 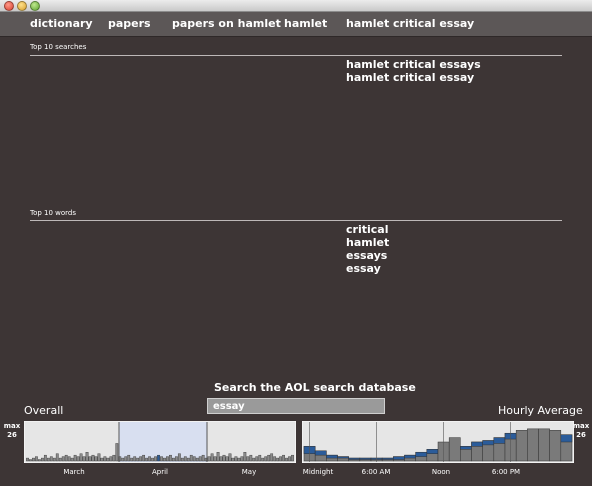 I want to click on minimize-window-button, so click(x=22, y=6).